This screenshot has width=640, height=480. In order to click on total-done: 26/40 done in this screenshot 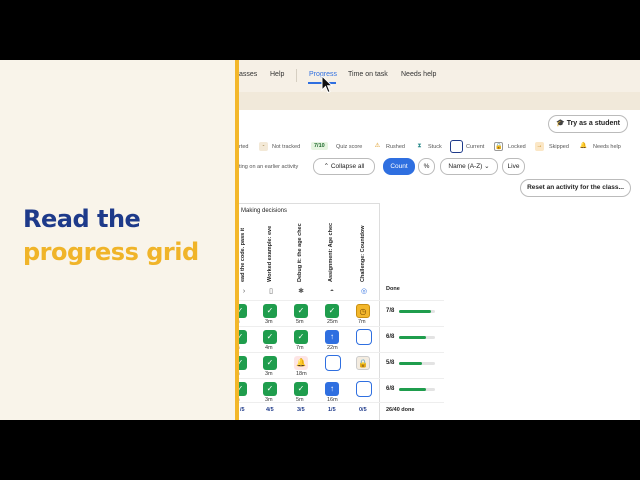, I will do `click(400, 410)`.